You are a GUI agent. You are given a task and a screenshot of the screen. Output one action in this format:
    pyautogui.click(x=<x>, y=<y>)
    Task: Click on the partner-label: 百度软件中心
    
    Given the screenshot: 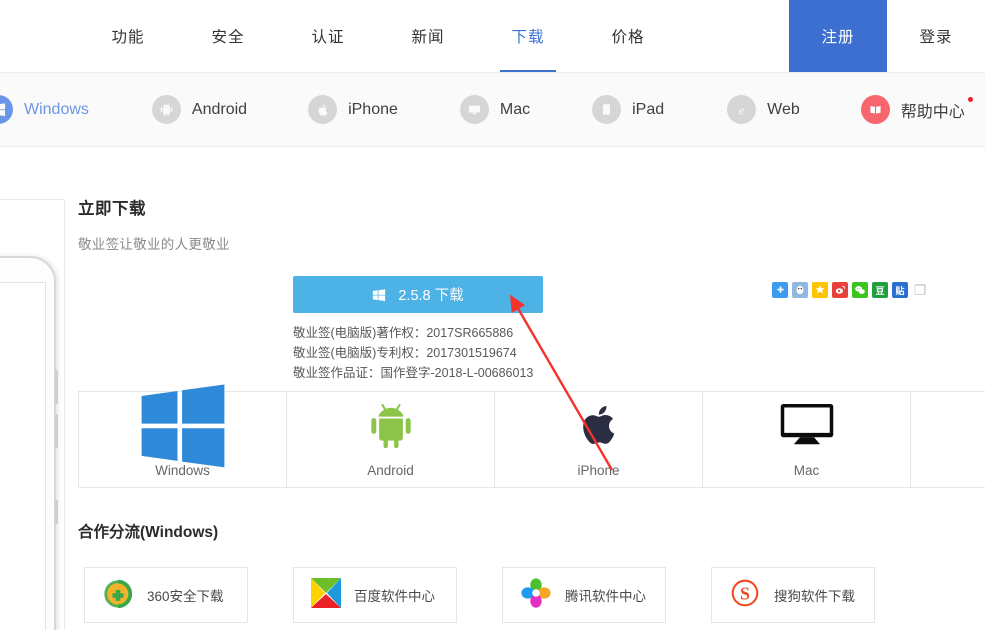 What is the action you would take?
    pyautogui.click(x=394, y=596)
    